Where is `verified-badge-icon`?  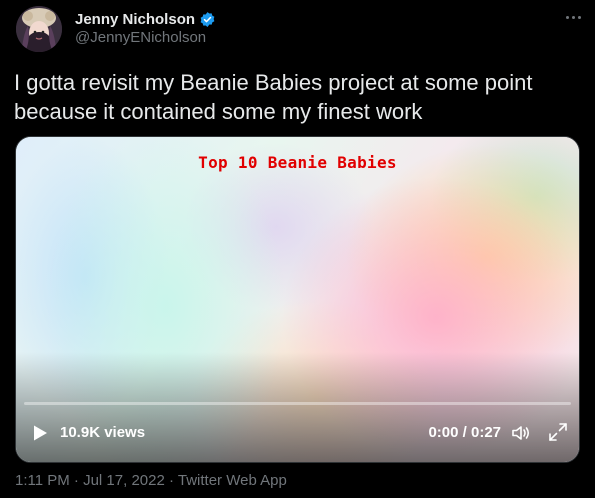 verified-badge-icon is located at coordinates (207, 19).